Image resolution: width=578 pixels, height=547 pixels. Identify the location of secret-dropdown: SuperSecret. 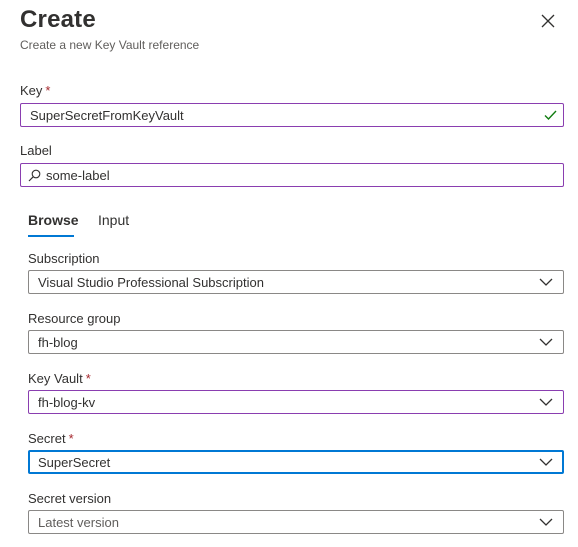
(296, 462).